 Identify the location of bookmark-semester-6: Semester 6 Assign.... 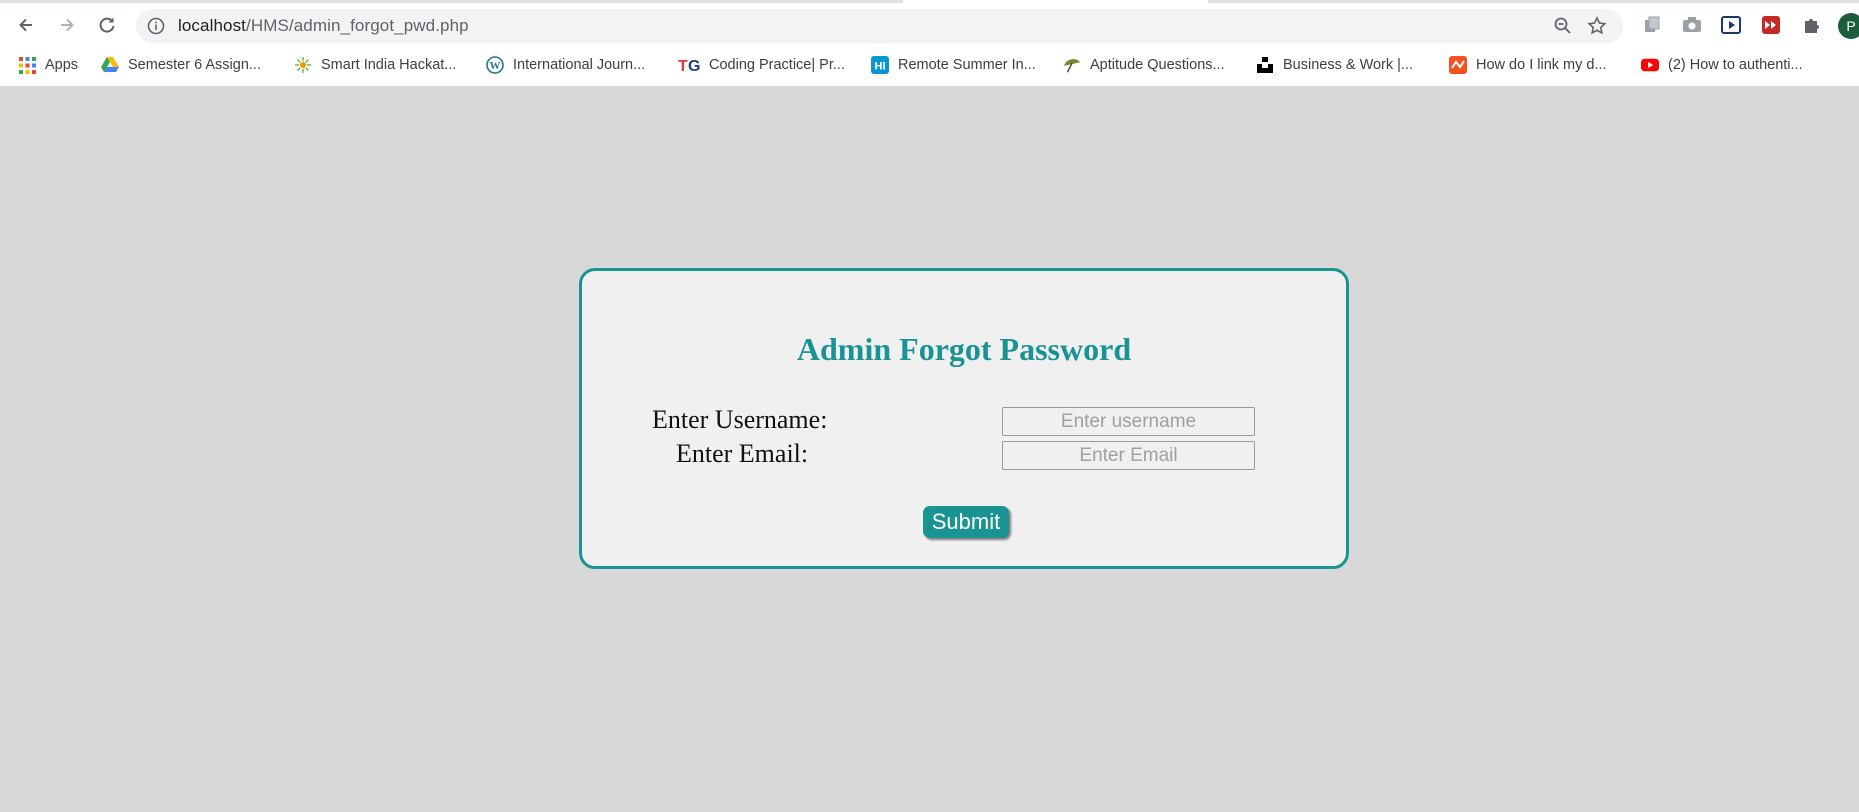
(181, 65).